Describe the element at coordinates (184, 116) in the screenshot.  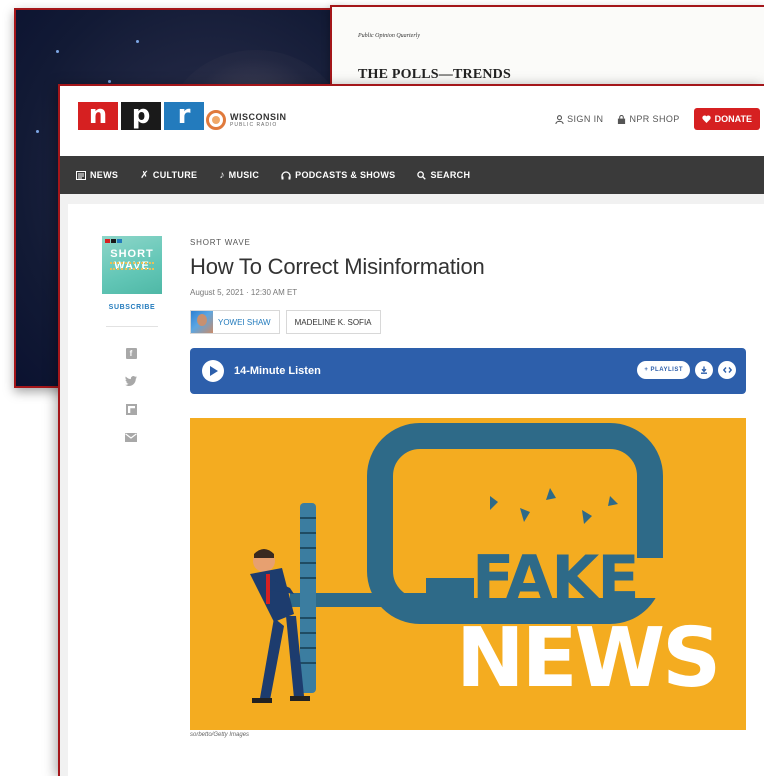
I see `logo-letter-r: r` at that location.